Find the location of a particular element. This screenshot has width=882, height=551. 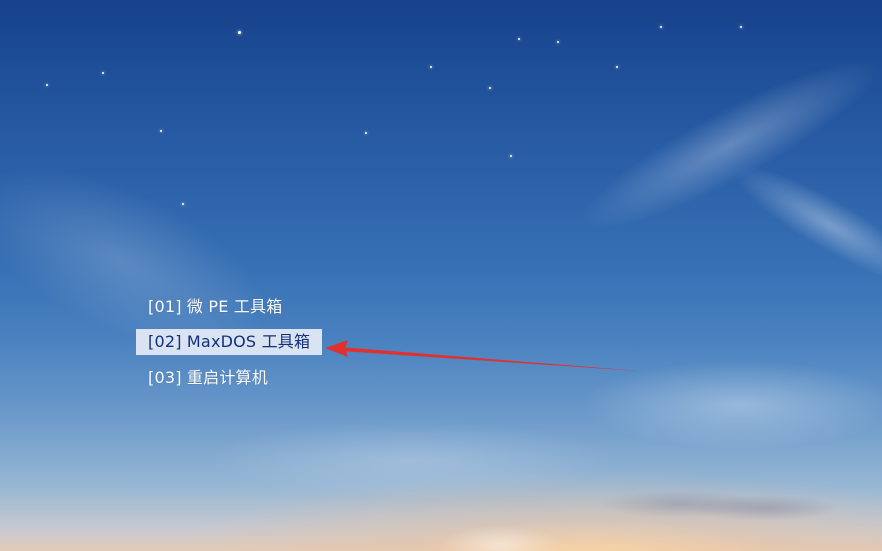

menu-item-02: [02] MaxDOS 工具箱 is located at coordinates (229, 342).